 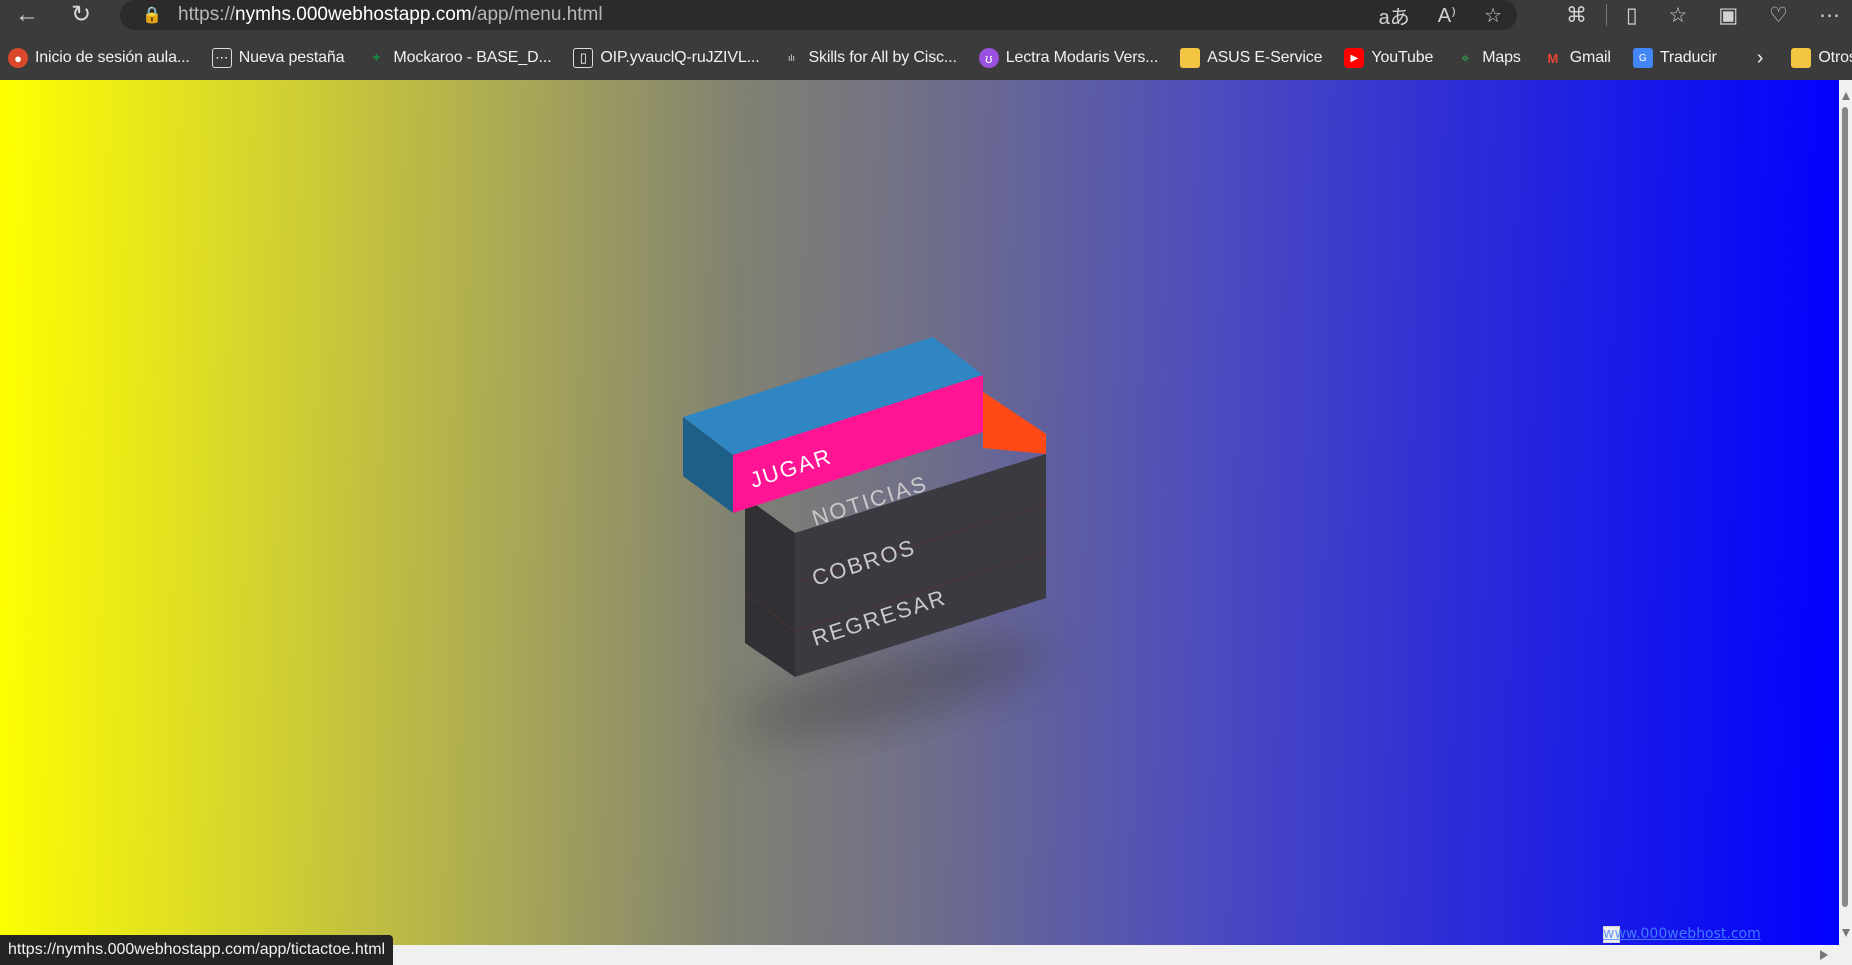 What do you see at coordinates (1824, 955) in the screenshot?
I see `scroll-right-icon` at bounding box center [1824, 955].